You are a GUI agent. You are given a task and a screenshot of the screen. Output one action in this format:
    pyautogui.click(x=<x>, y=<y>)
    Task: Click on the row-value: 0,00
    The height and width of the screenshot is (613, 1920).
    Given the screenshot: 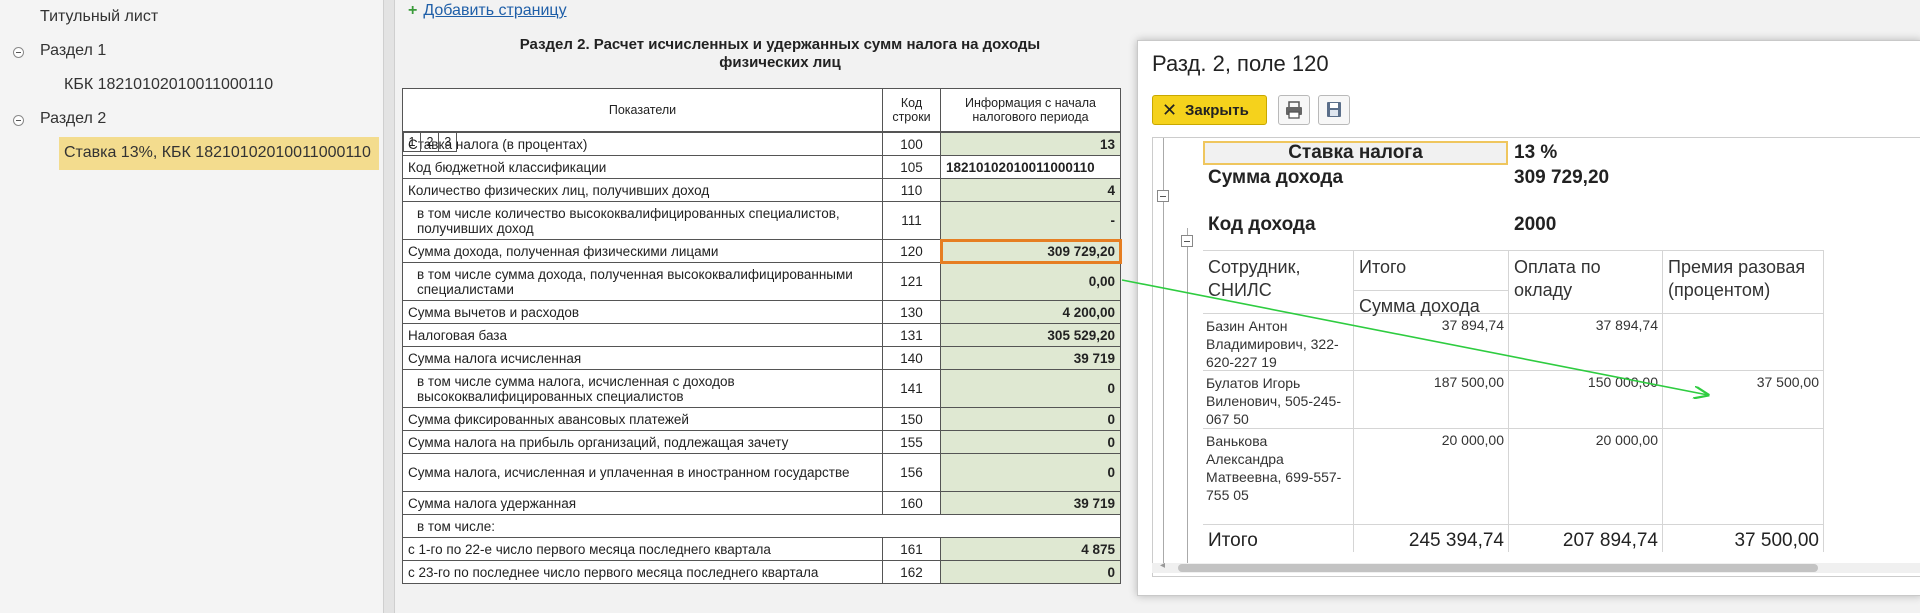 What is the action you would take?
    pyautogui.click(x=1030, y=281)
    